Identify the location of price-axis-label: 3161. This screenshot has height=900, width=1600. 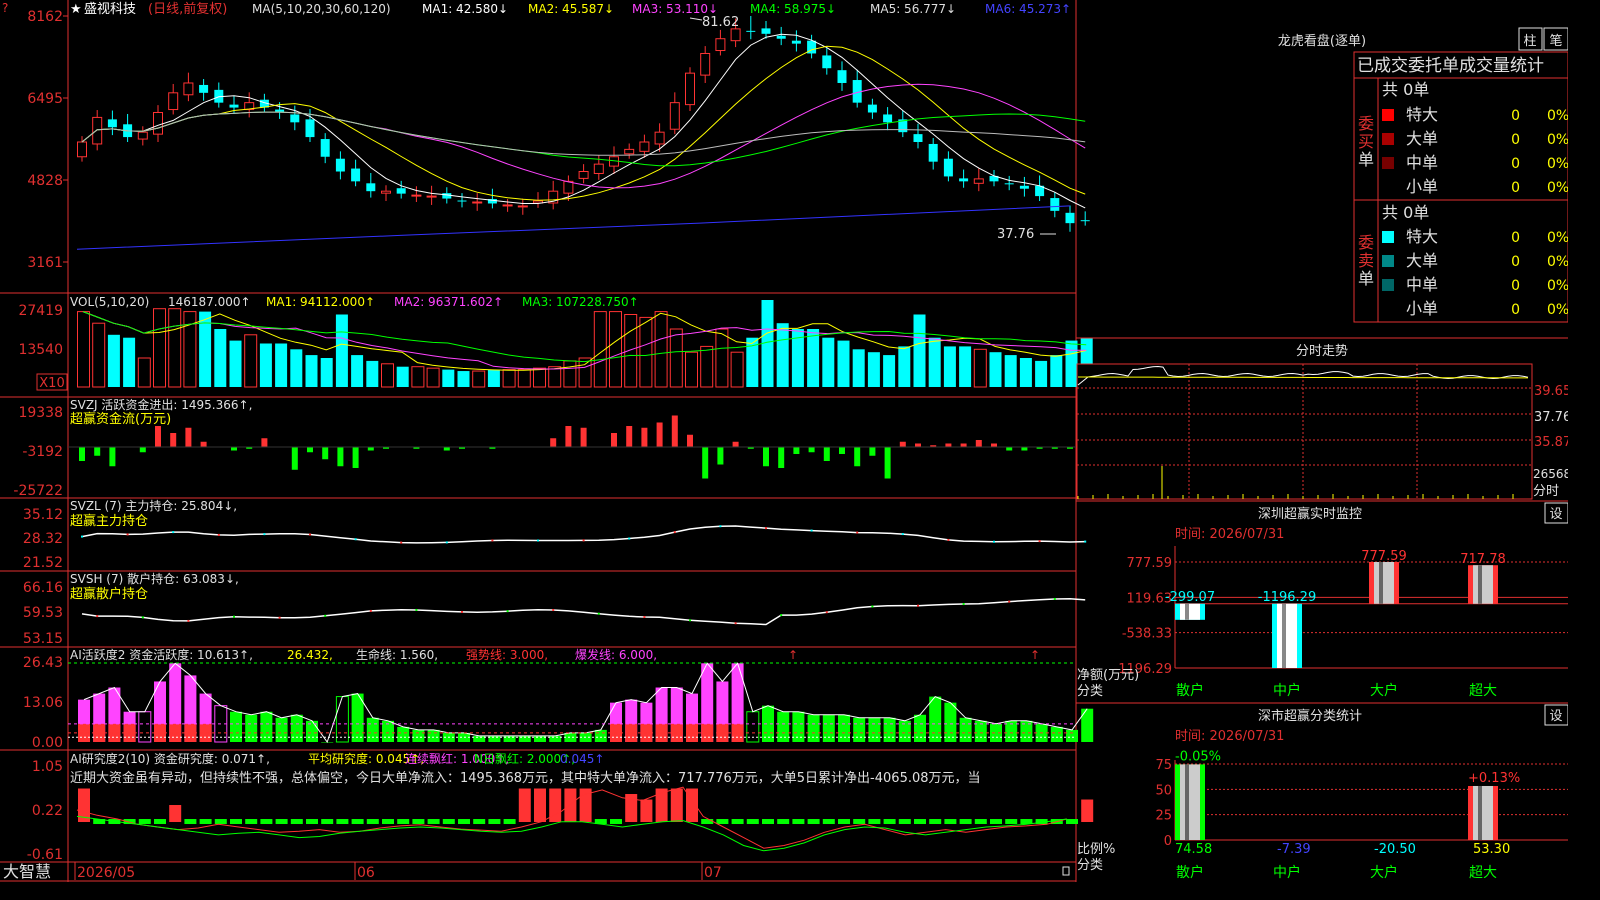
(45, 263).